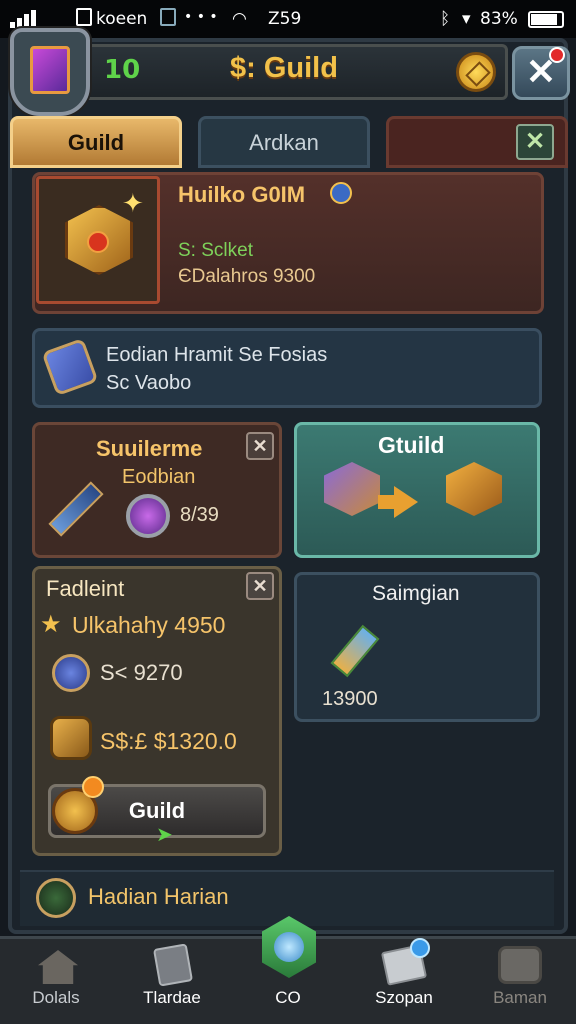  I want to click on nav-label: Dolals, so click(56, 997).